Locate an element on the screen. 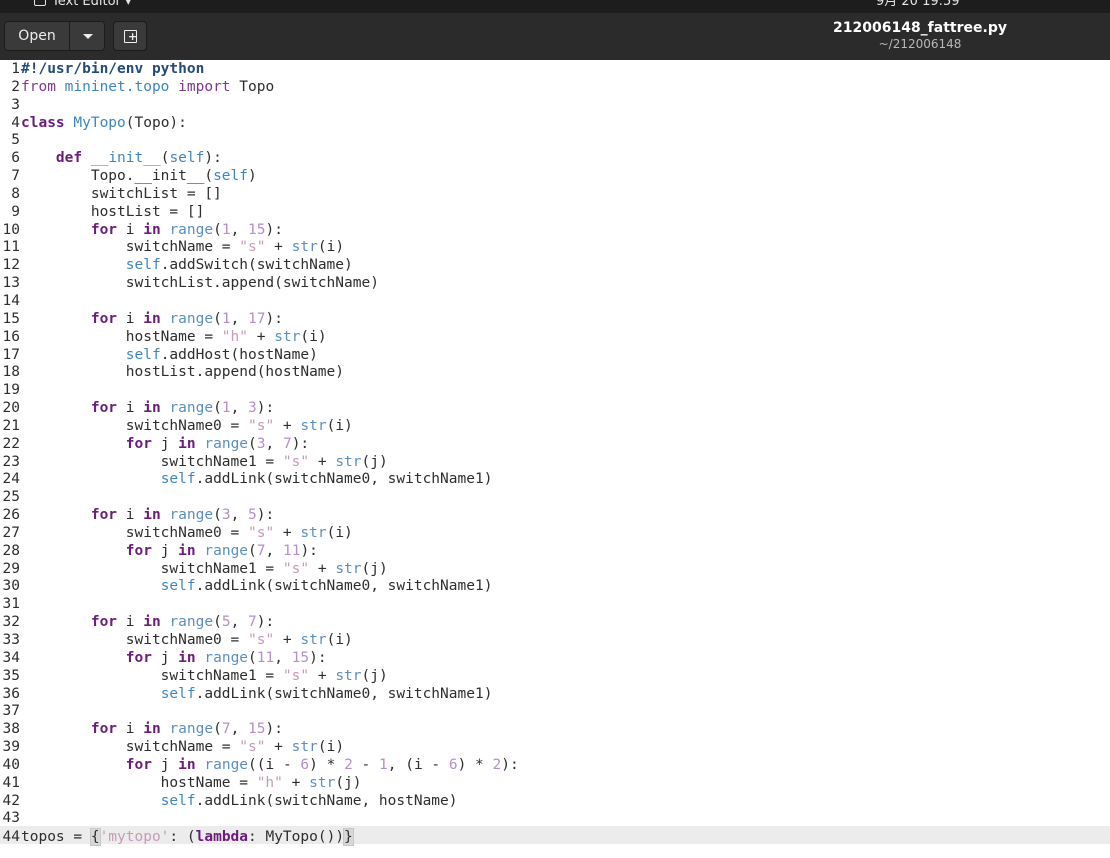 The width and height of the screenshot is (1110, 858). code-text: for i in range(1, 15): is located at coordinates (186, 229).